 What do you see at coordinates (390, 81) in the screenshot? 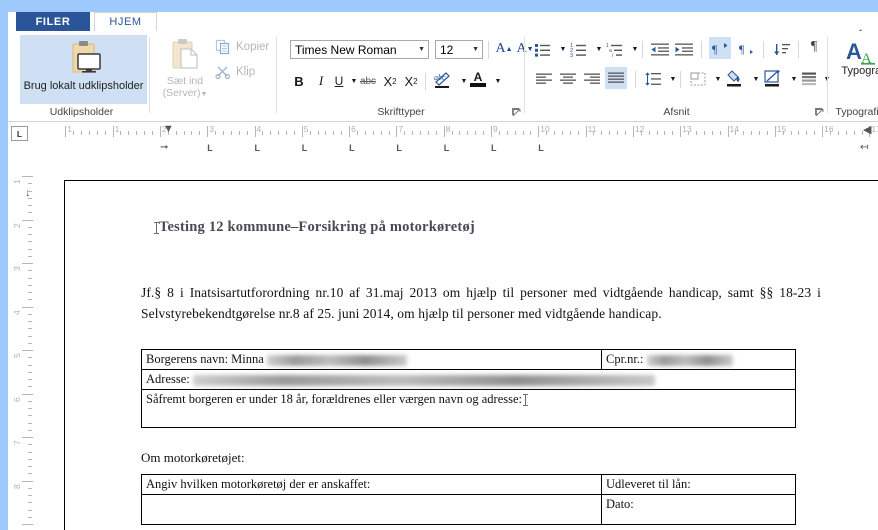
I see `subscript-button: X2` at bounding box center [390, 81].